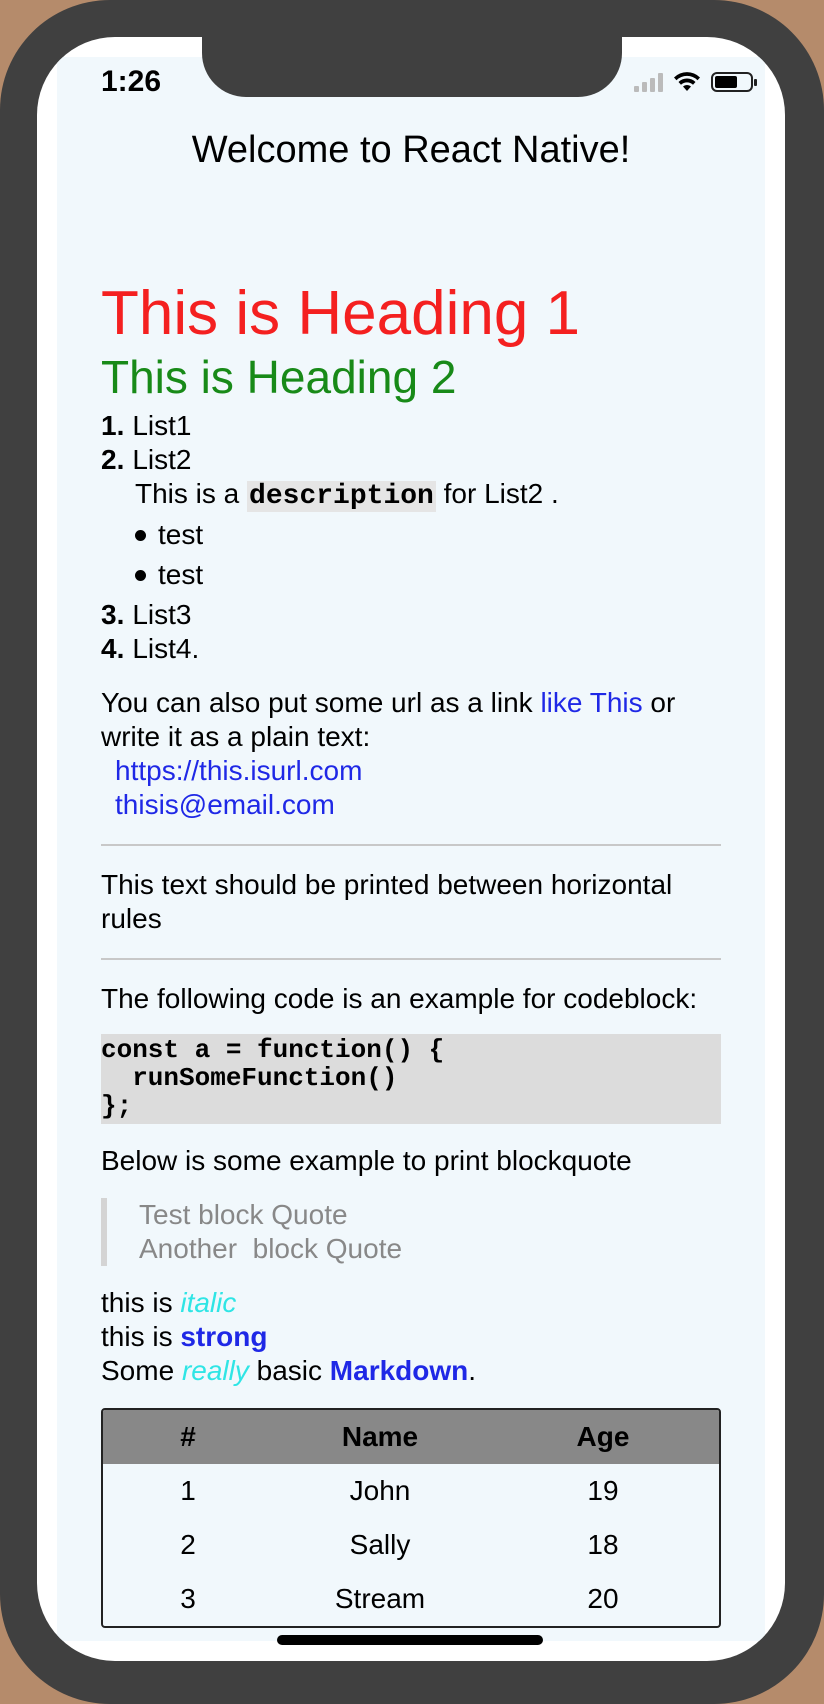 The width and height of the screenshot is (824, 1704). What do you see at coordinates (411, 788) in the screenshot?
I see `plain-links: https://this.isurl.com thisis@email.com` at bounding box center [411, 788].